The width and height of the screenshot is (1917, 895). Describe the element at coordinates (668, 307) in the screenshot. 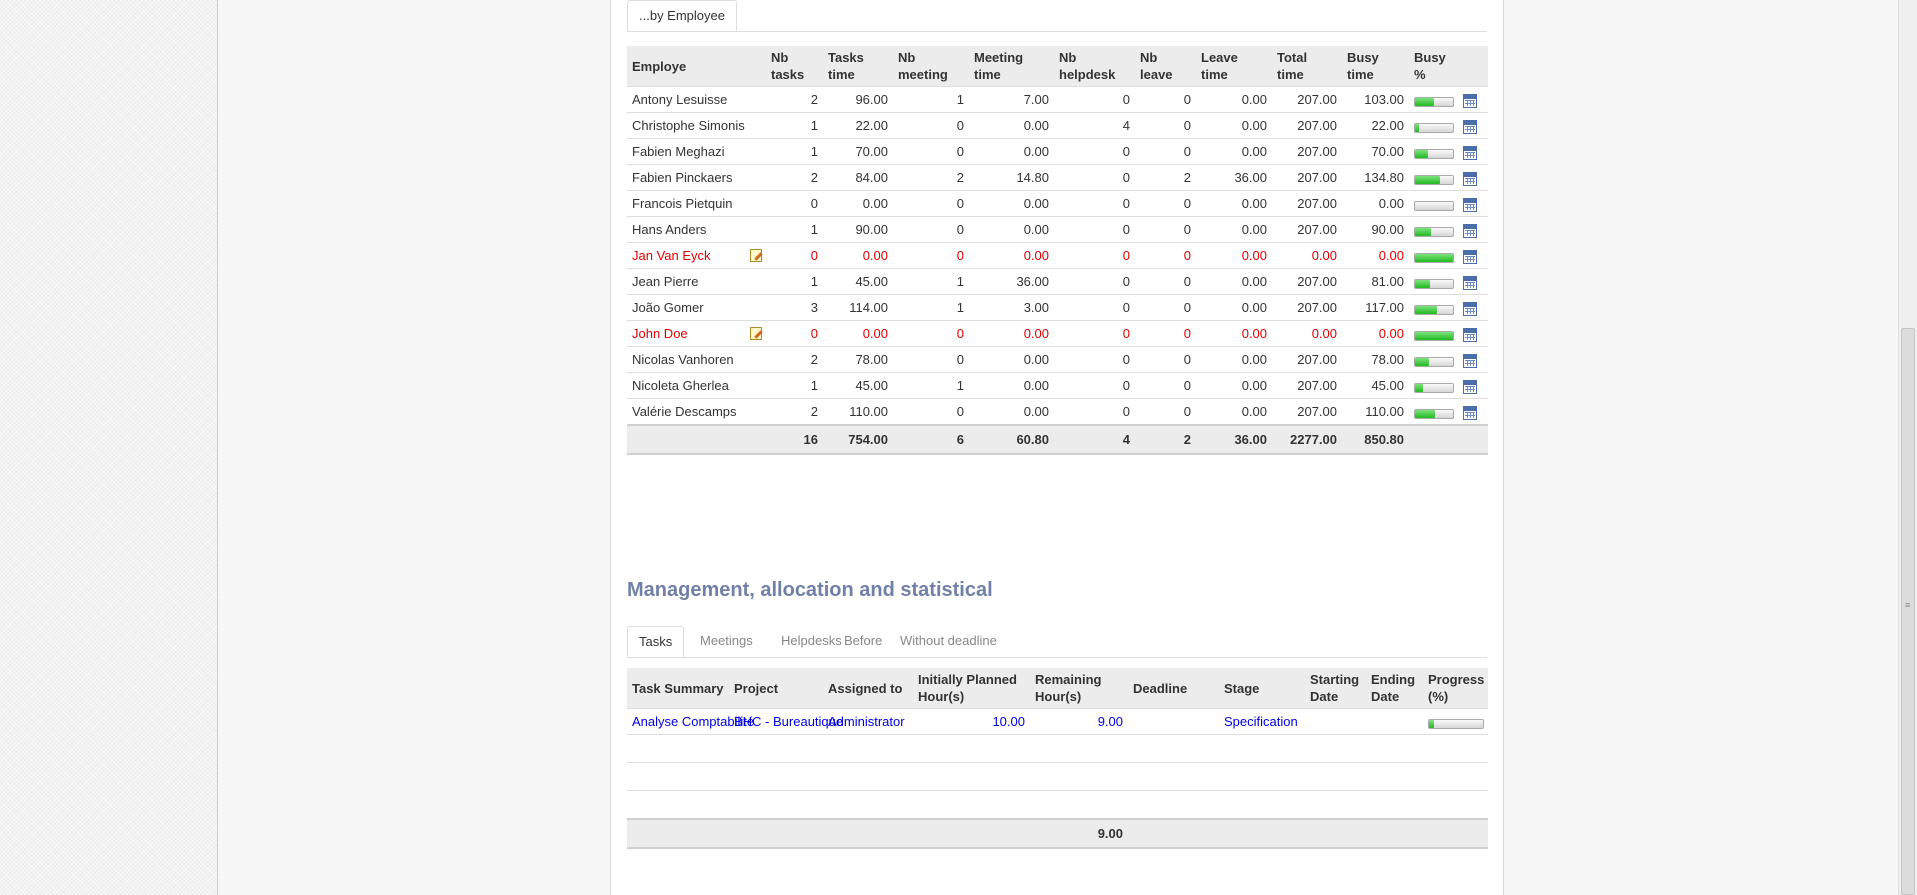

I see `employee-name: João Gomer` at that location.